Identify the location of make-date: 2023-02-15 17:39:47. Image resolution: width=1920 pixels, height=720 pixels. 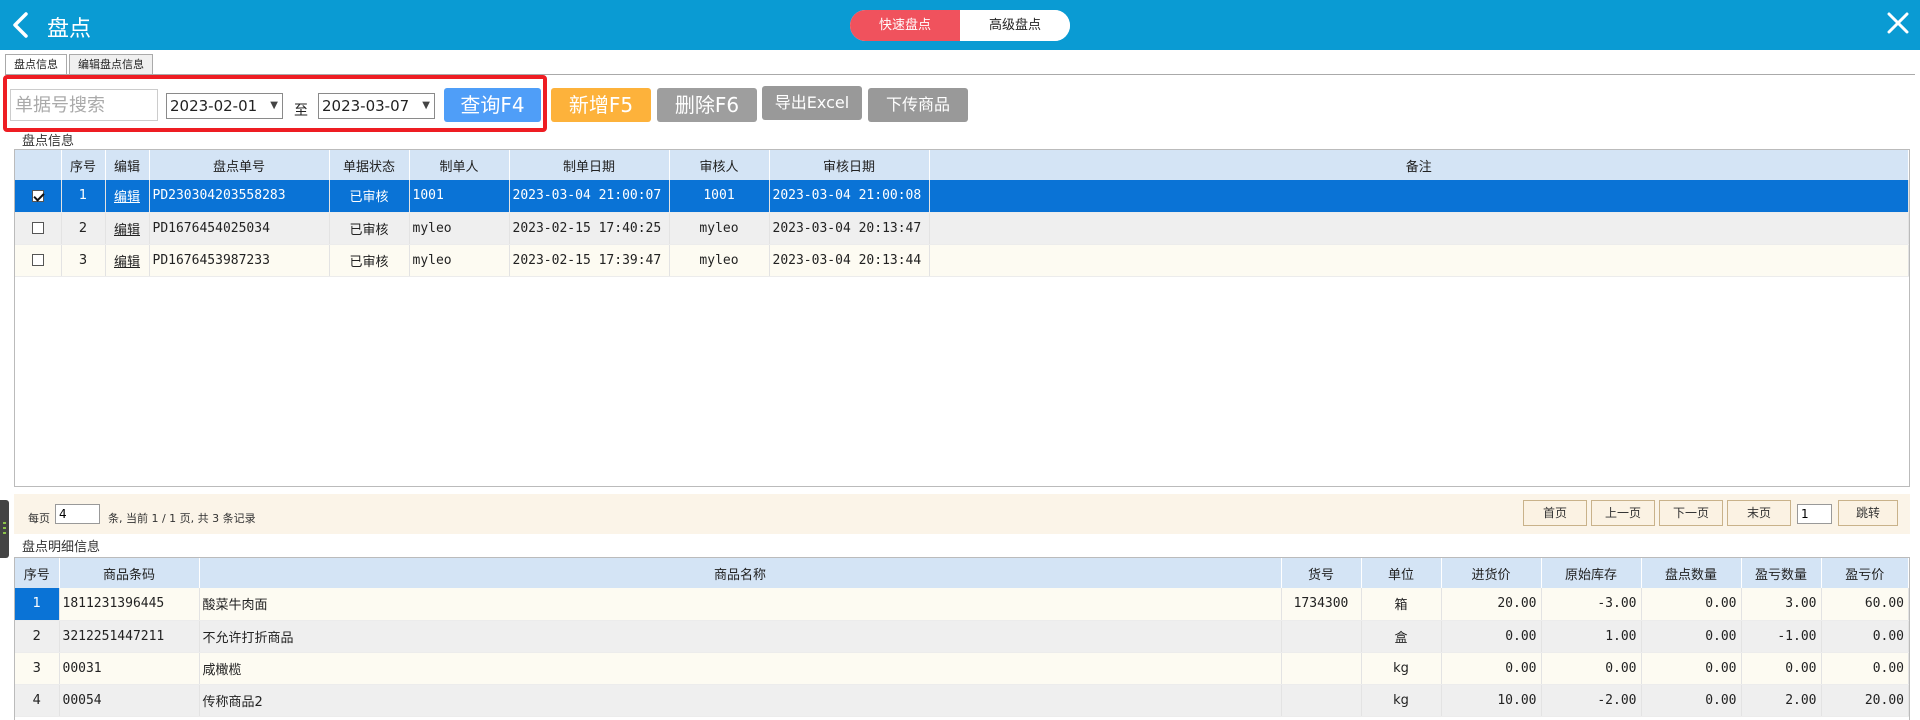
(589, 260).